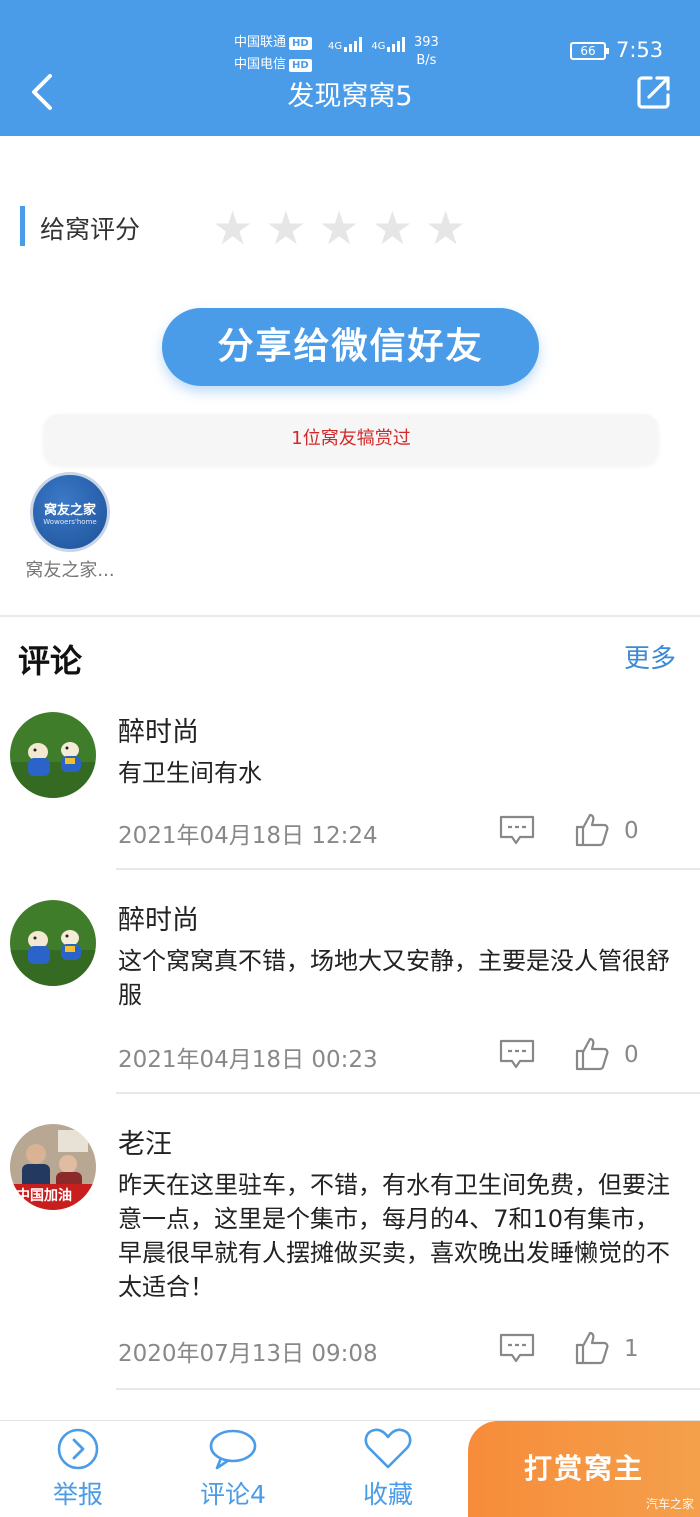  I want to click on status-time: 7:53, so click(640, 50).